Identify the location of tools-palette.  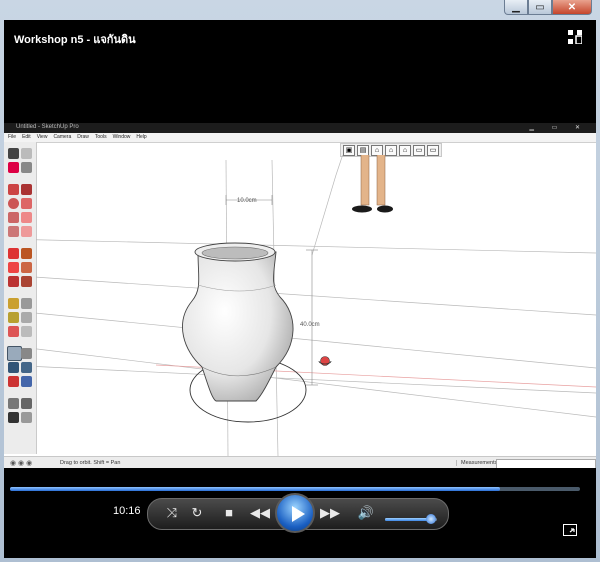
(20, 298).